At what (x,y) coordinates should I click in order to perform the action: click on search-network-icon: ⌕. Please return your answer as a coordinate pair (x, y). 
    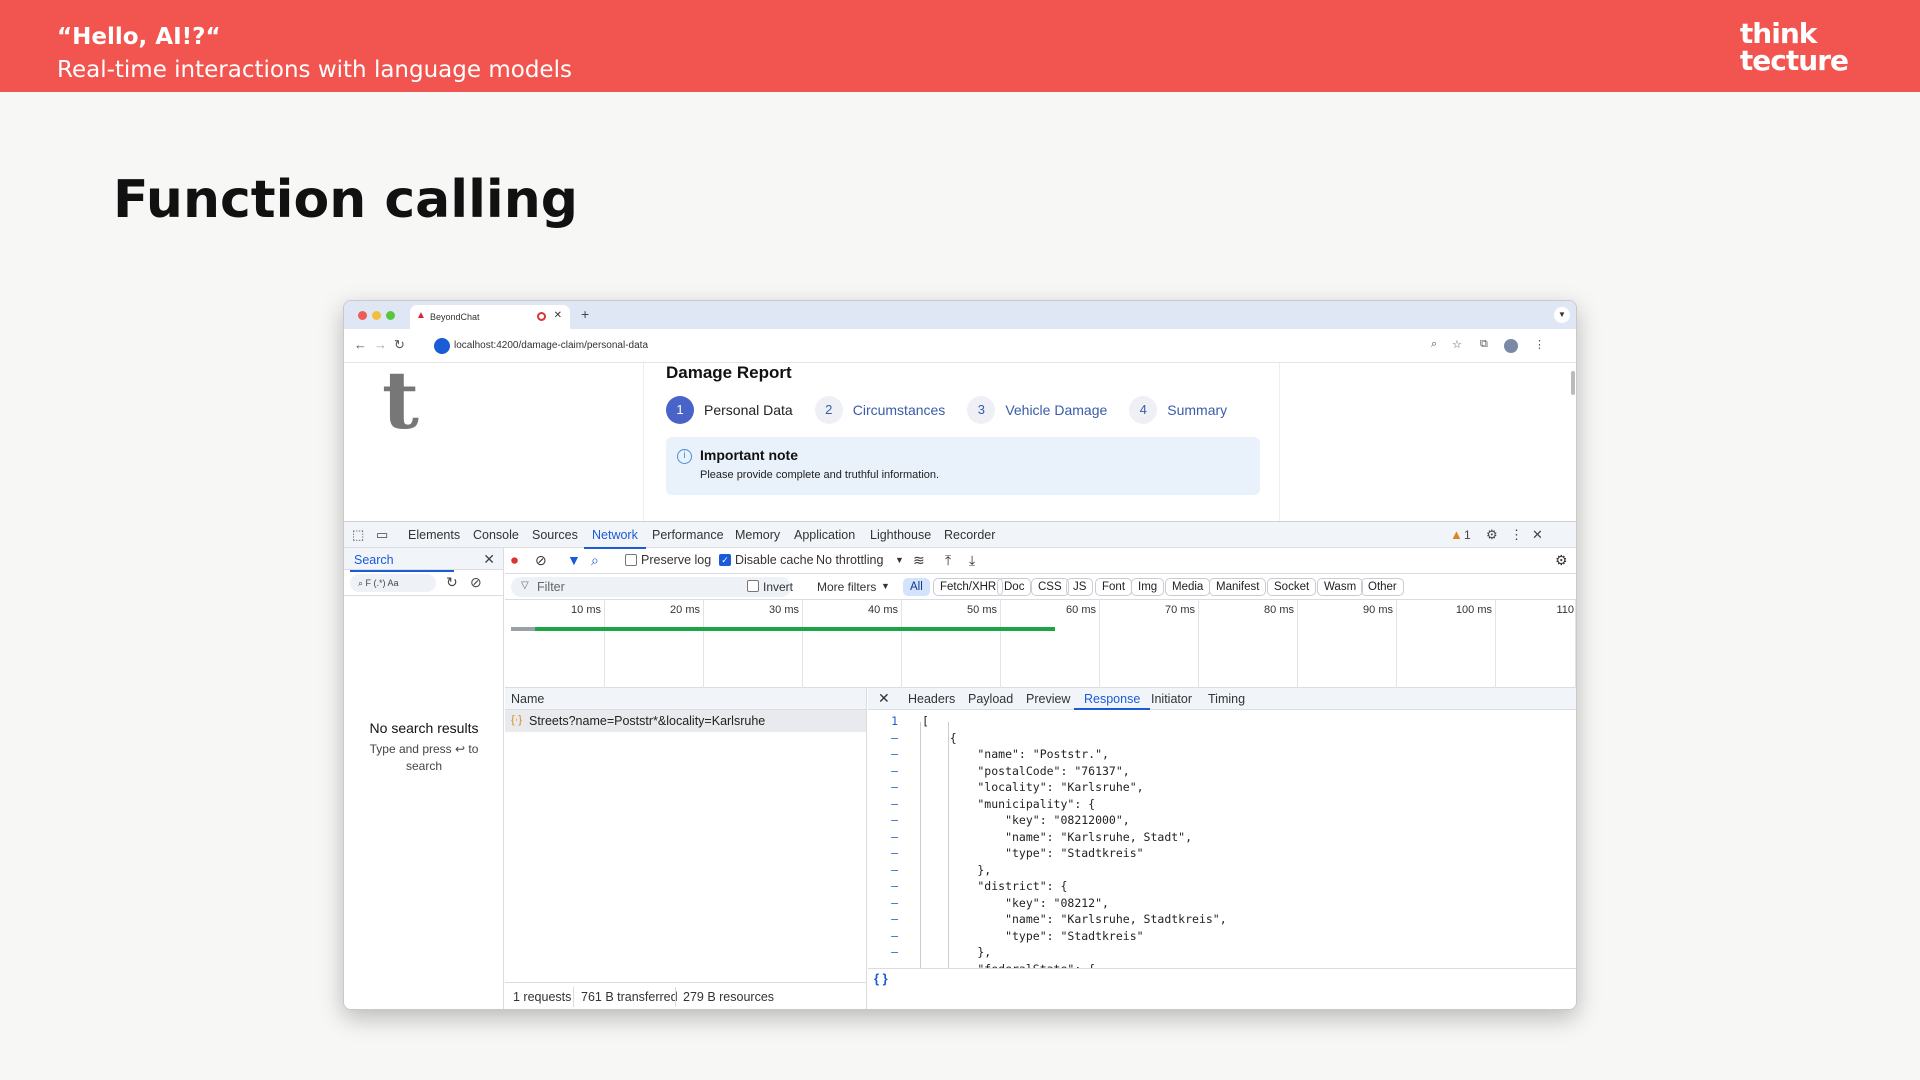
    Looking at the image, I should click on (595, 560).